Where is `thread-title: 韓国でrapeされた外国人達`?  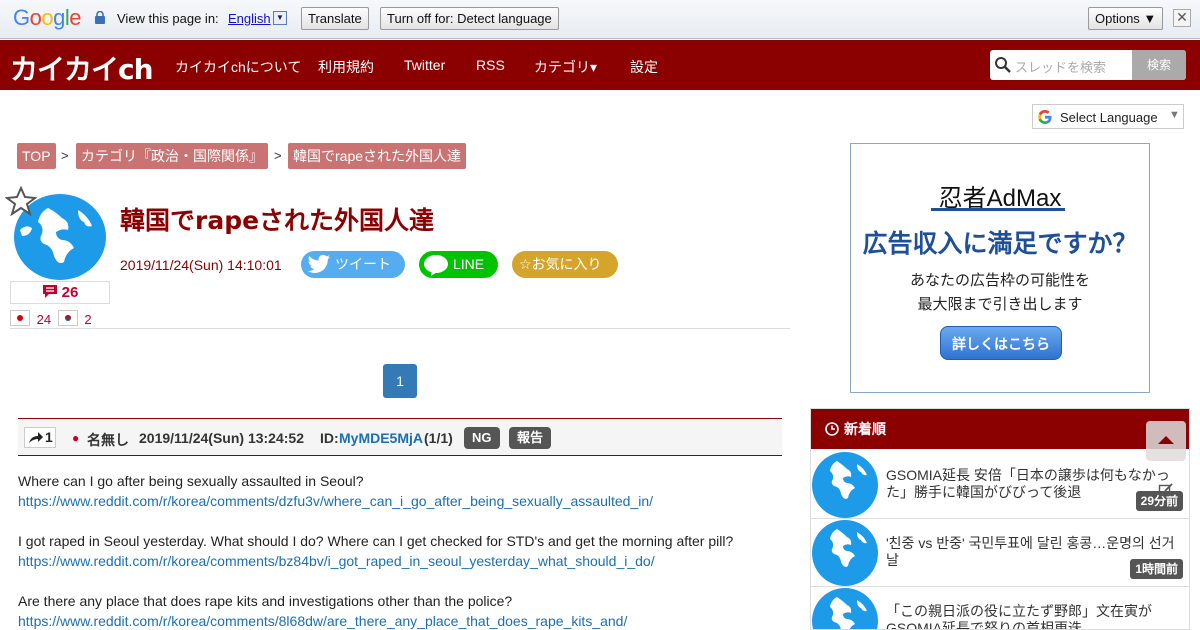
thread-title: 韓国でrapeされた外国人達 is located at coordinates (277, 220).